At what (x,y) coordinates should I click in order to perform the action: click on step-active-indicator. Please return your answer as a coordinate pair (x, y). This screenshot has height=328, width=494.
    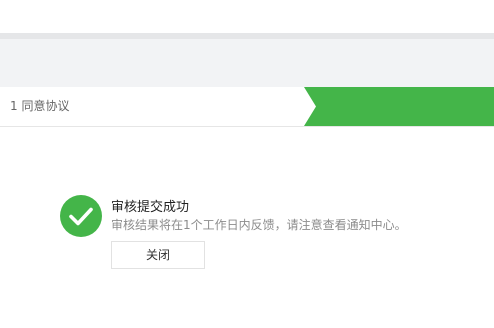
    Looking at the image, I should click on (399, 106).